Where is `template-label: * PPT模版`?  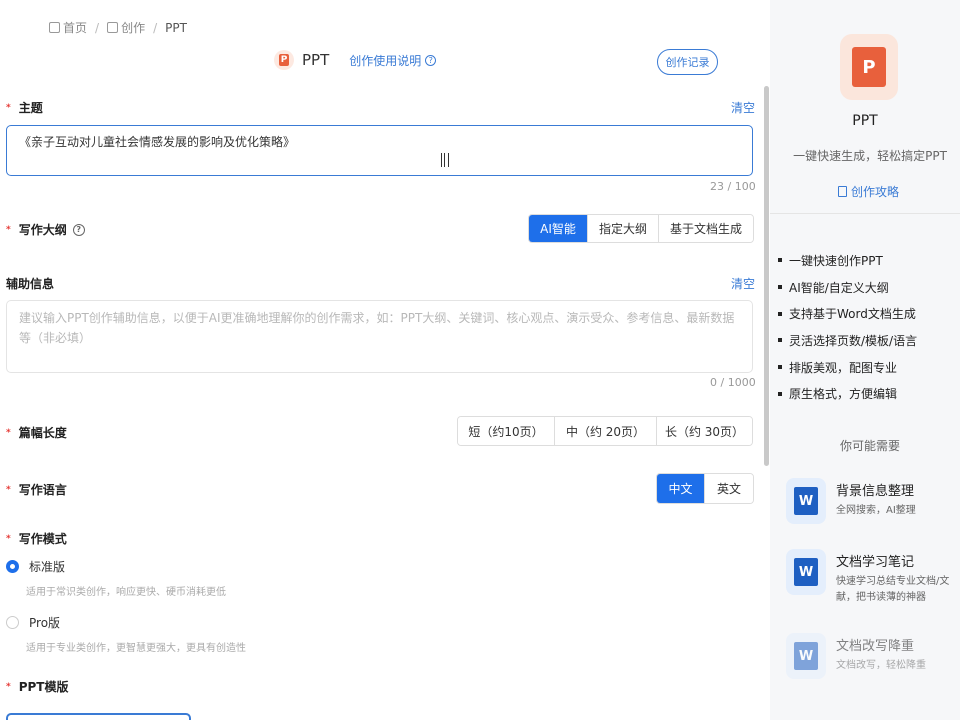
template-label: * PPT模版 is located at coordinates (37, 686).